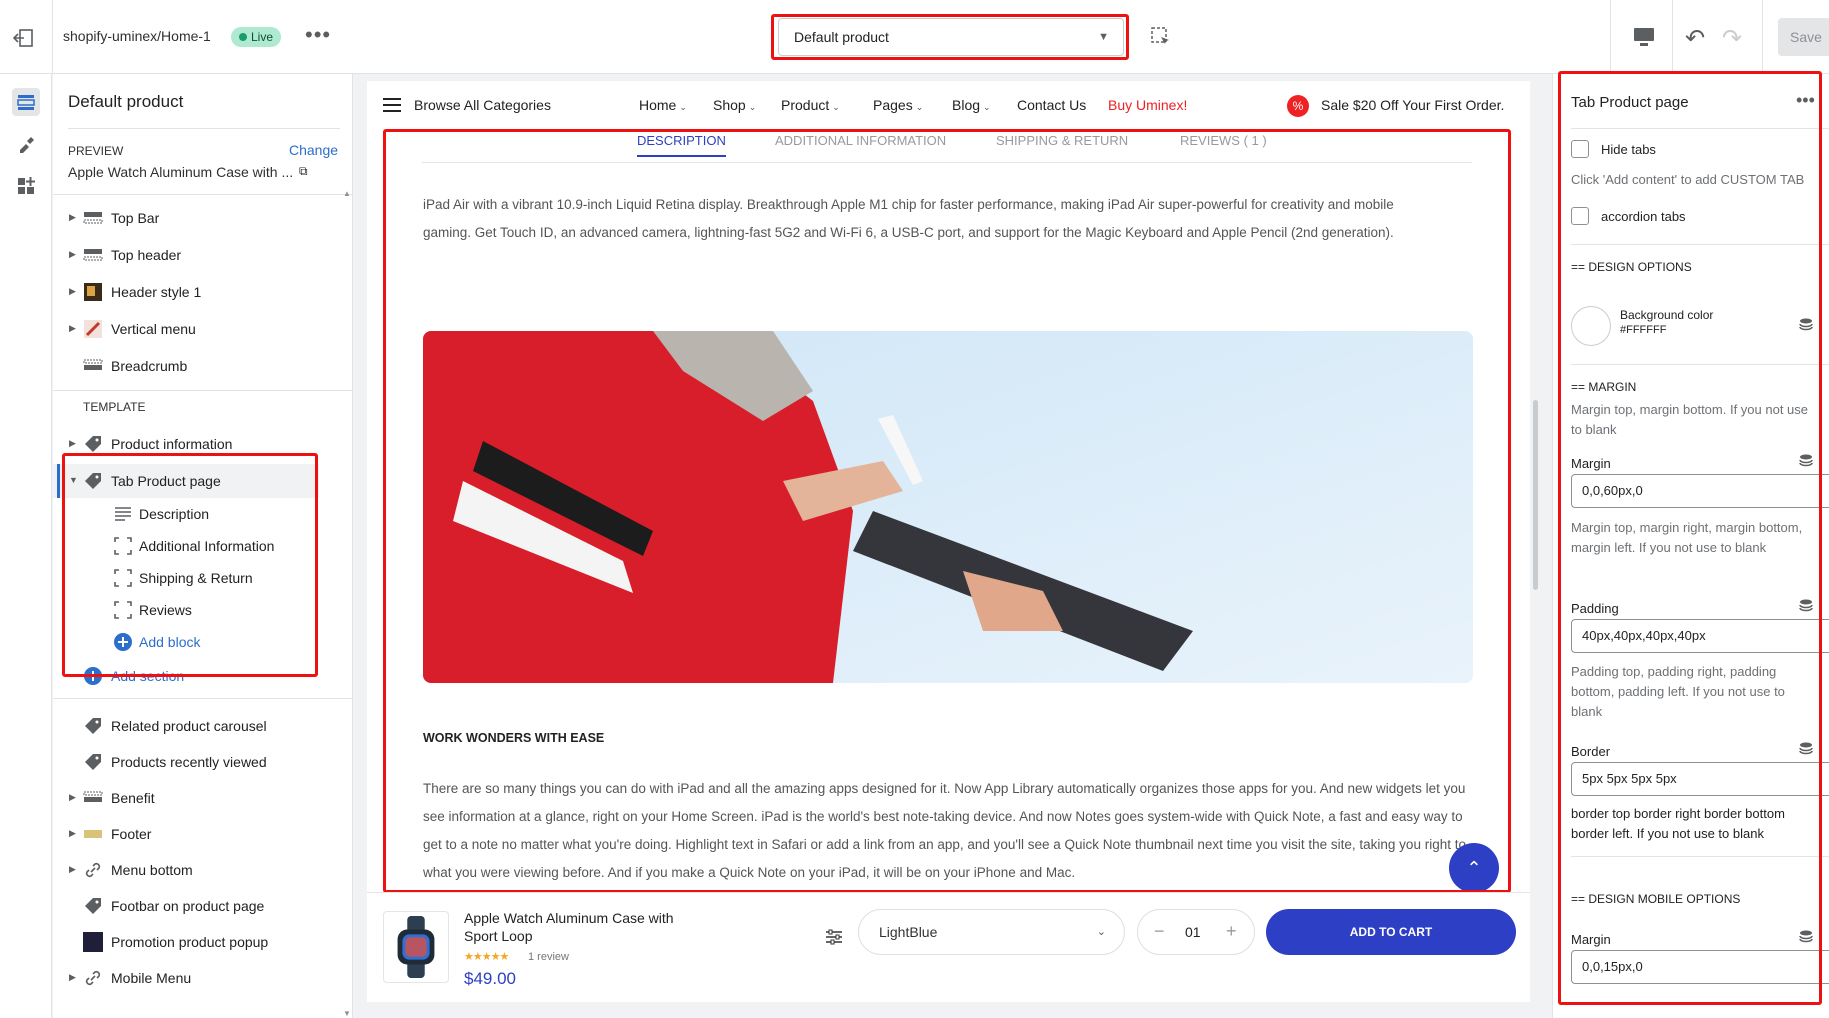  What do you see at coordinates (318, 35) in the screenshot?
I see `more-actions-icon: •••` at bounding box center [318, 35].